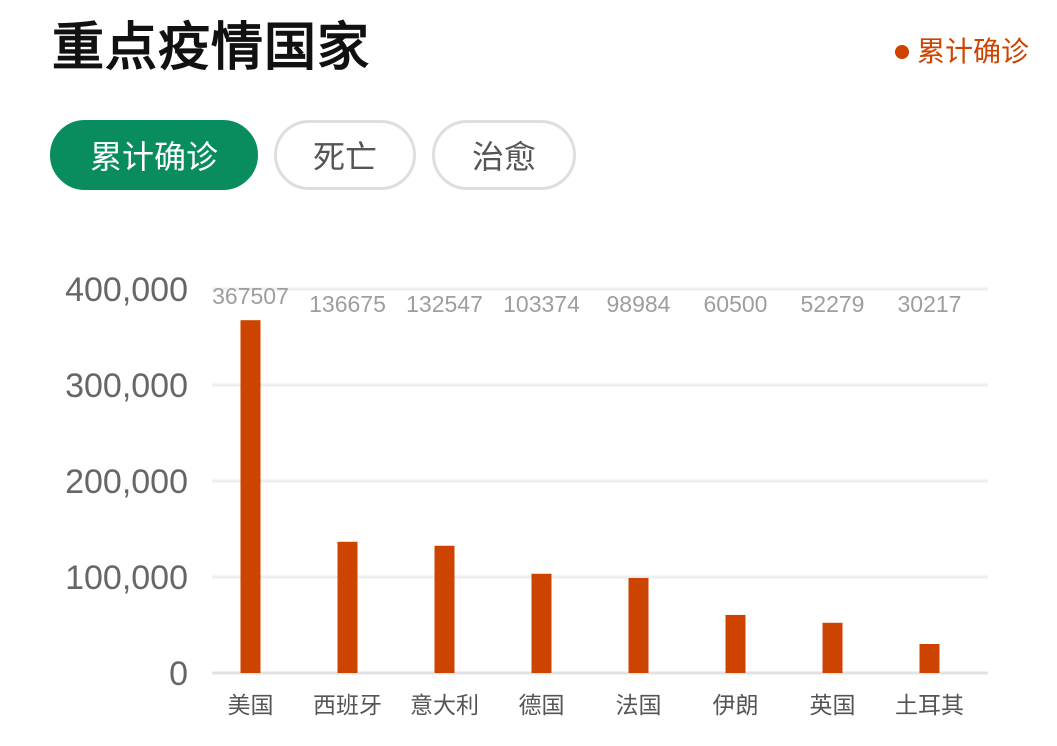  I want to click on data-label: 30217, so click(930, 304).